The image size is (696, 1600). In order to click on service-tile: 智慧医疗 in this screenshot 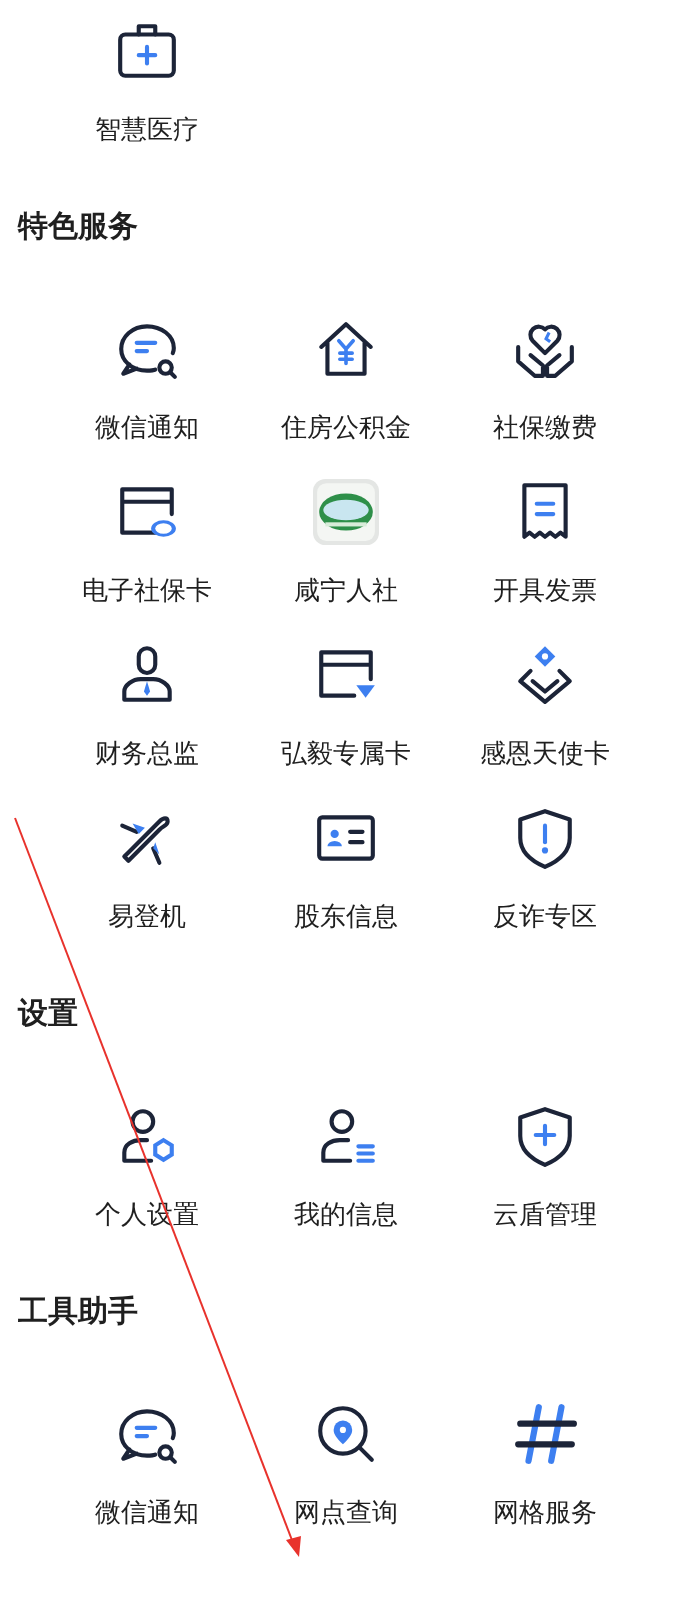, I will do `click(146, 82)`.